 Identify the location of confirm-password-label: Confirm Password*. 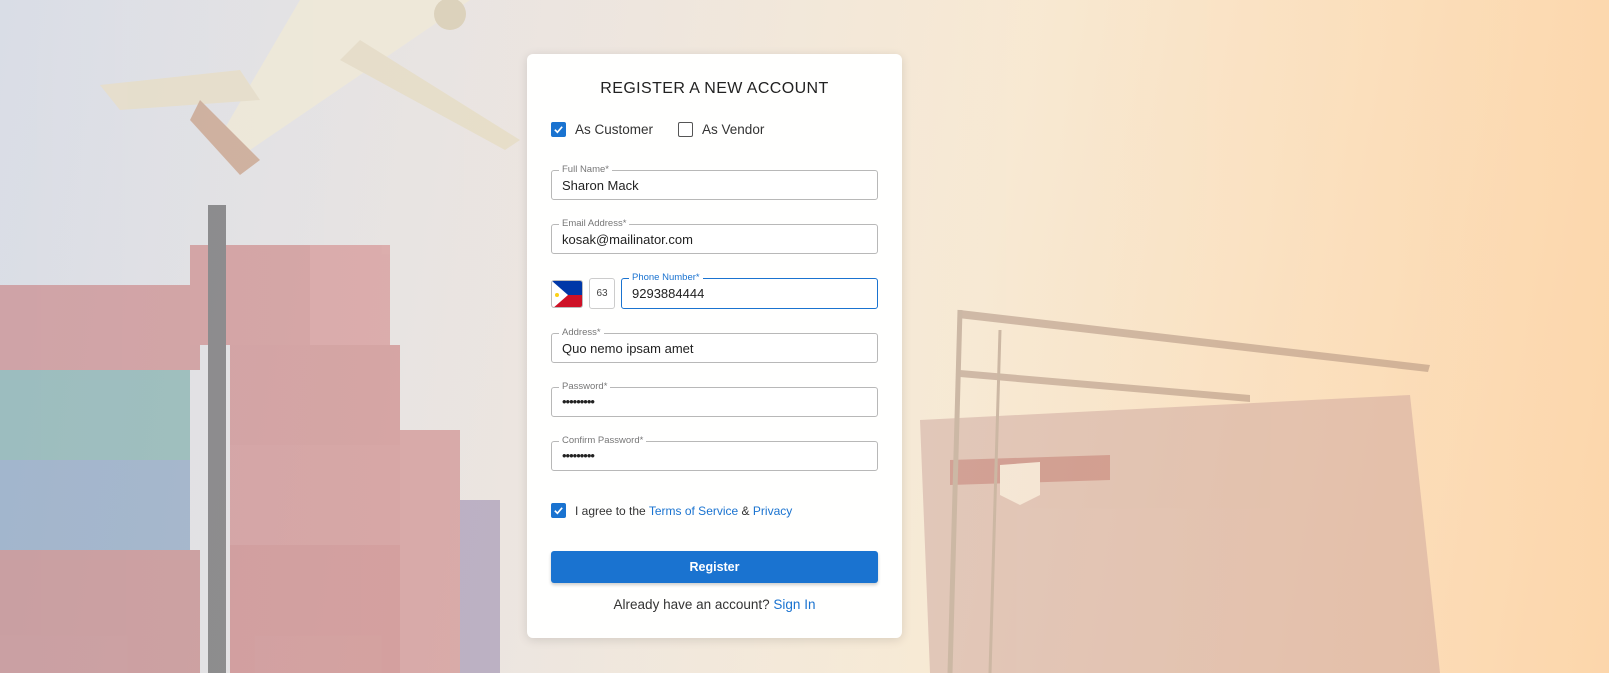
(603, 441).